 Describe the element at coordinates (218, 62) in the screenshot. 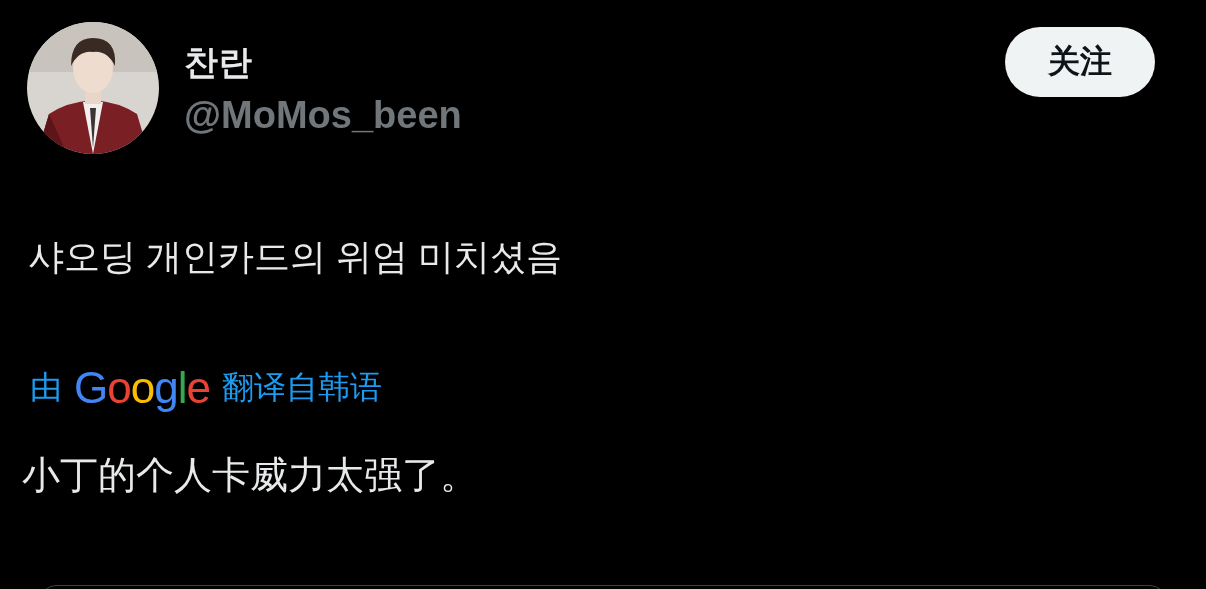

I see `user-name: 찬란` at that location.